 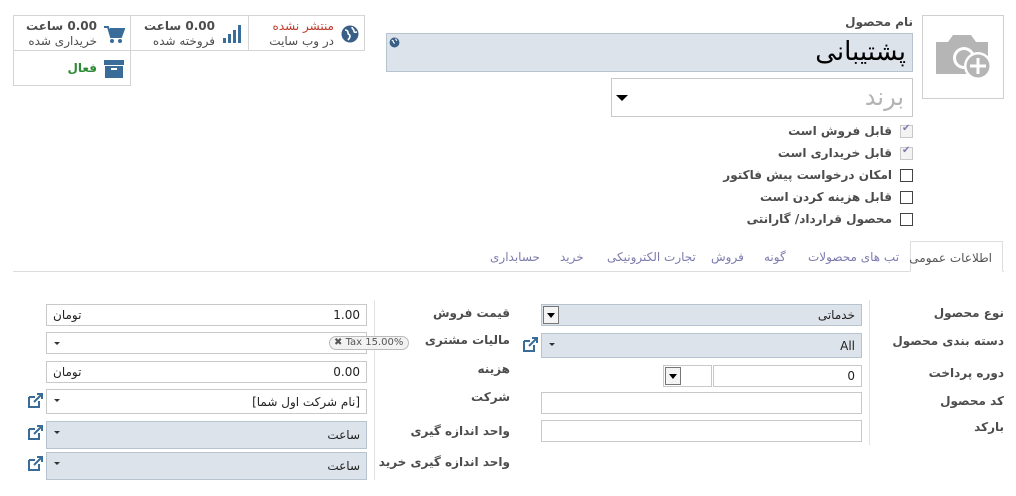 I want to click on payment-period-input: 0, so click(x=787, y=376).